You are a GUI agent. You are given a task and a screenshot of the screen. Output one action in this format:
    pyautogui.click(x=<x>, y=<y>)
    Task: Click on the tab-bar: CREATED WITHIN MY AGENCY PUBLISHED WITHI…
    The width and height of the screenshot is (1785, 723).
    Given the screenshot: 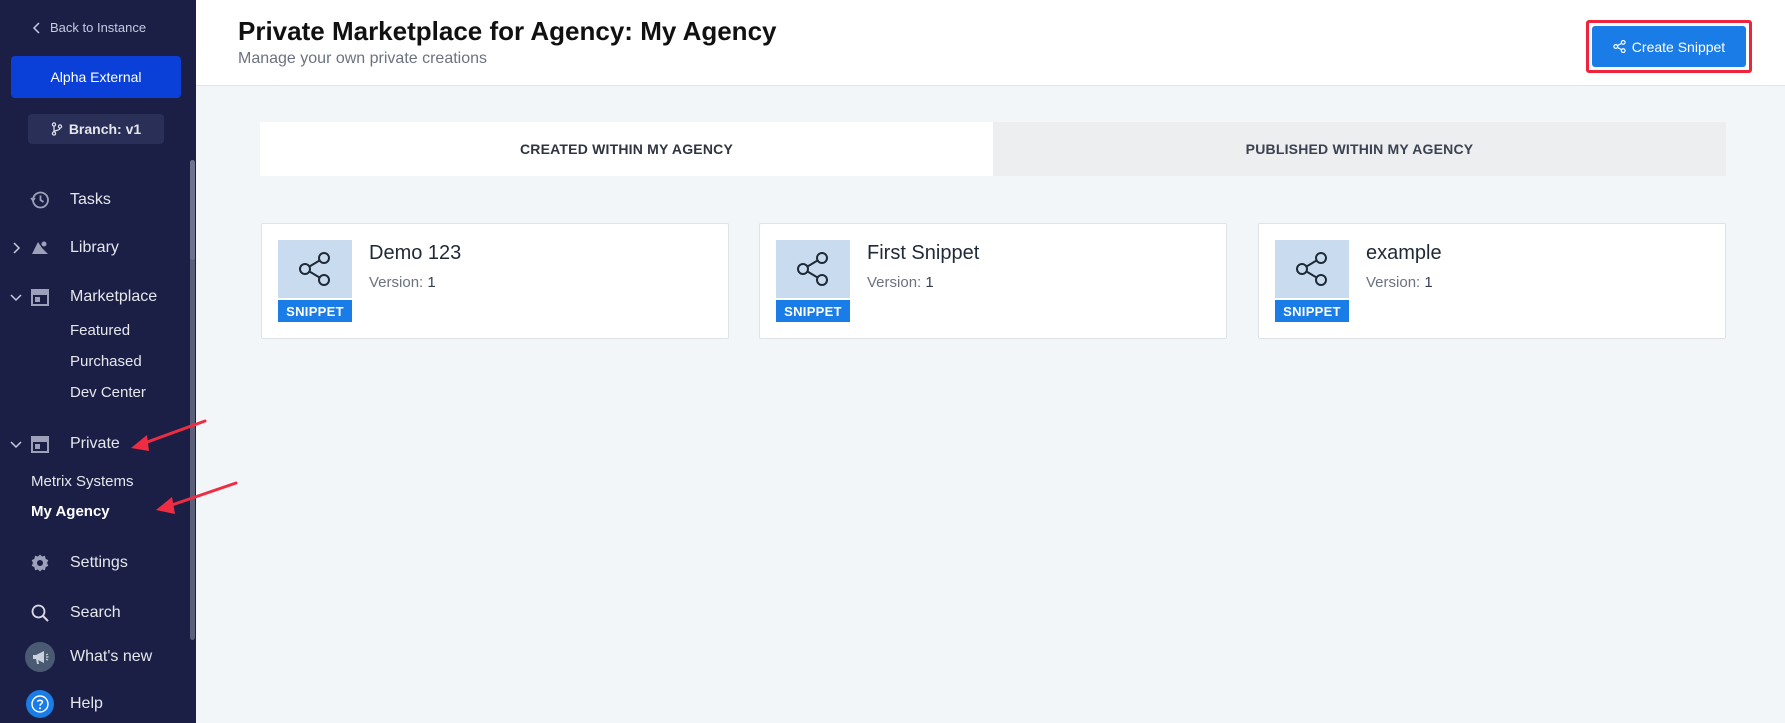 What is the action you would take?
    pyautogui.click(x=993, y=149)
    